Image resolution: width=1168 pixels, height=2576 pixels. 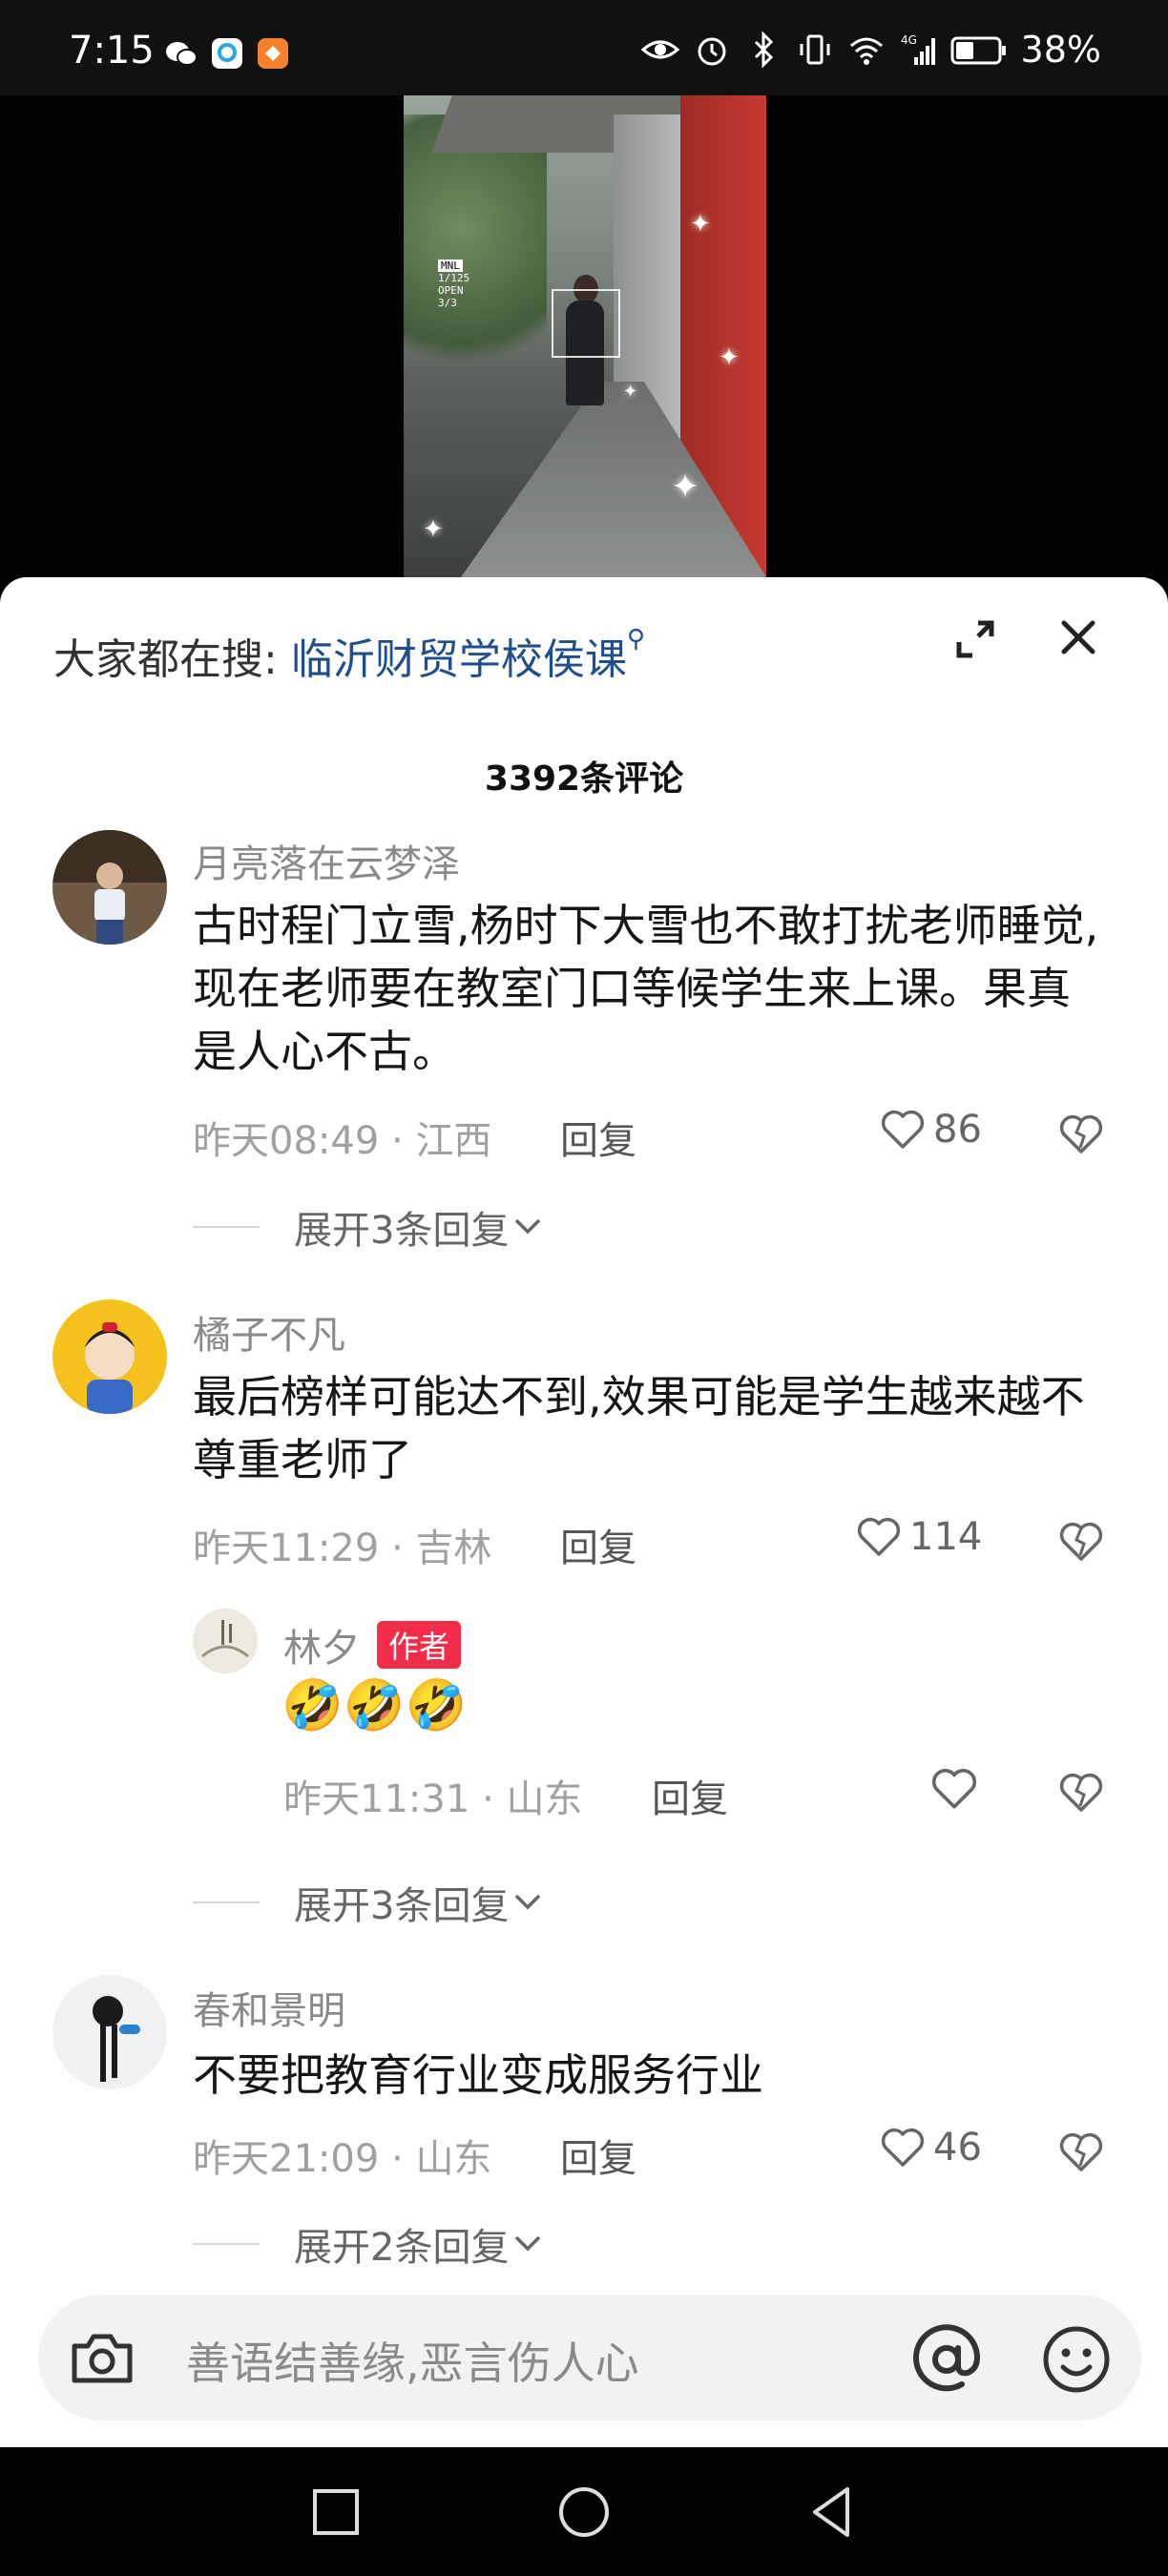 What do you see at coordinates (273, 53) in the screenshot?
I see `orange-app-icon` at bounding box center [273, 53].